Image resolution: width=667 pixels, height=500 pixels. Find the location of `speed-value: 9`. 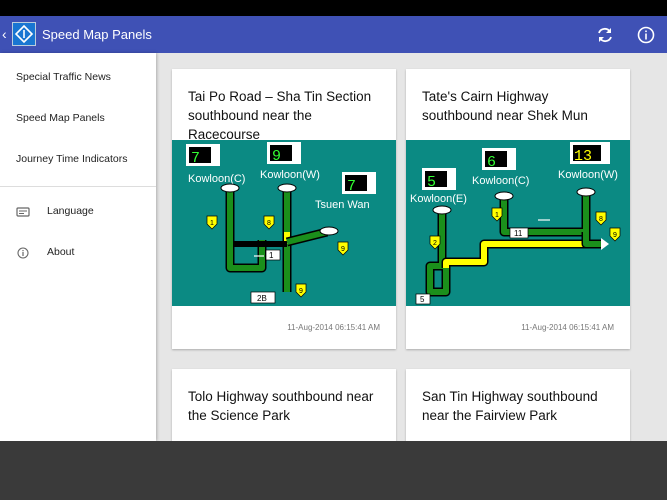

speed-value: 9 is located at coordinates (276, 156).